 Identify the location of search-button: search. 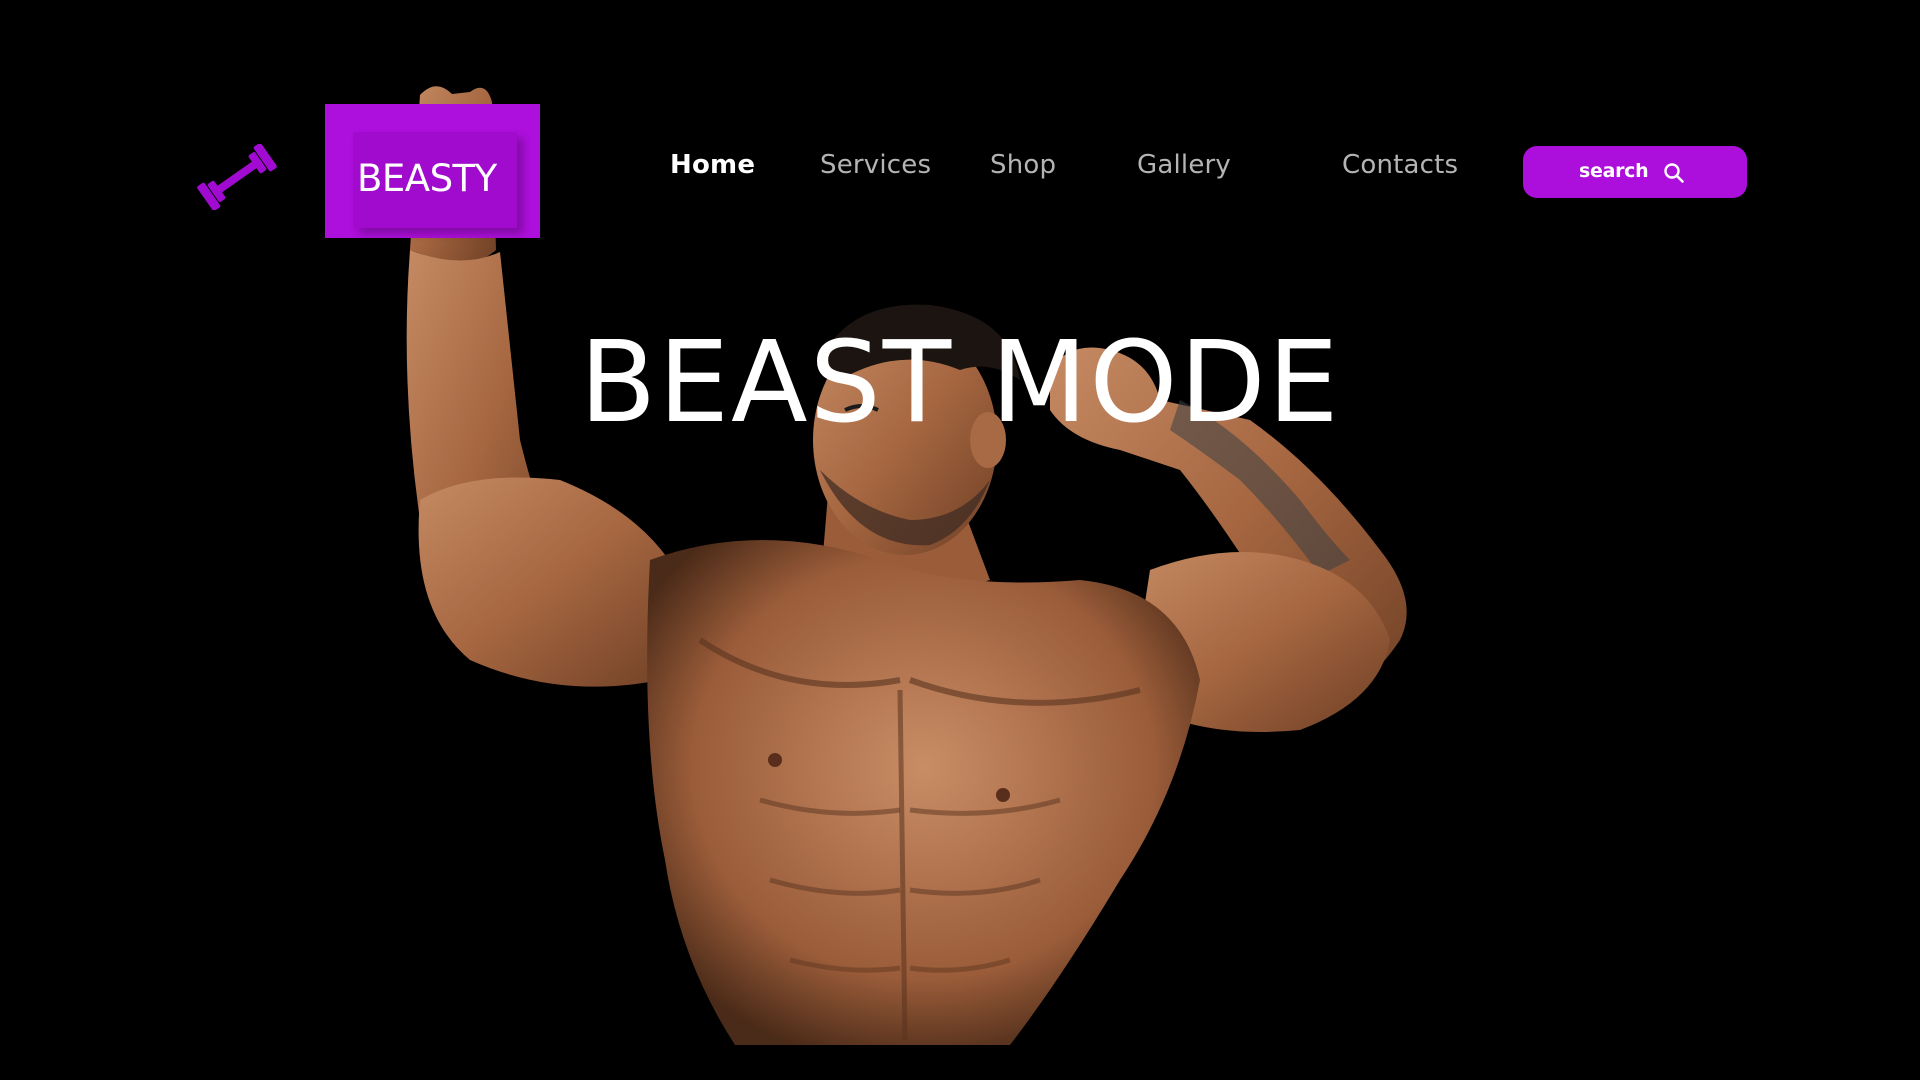
(1635, 172).